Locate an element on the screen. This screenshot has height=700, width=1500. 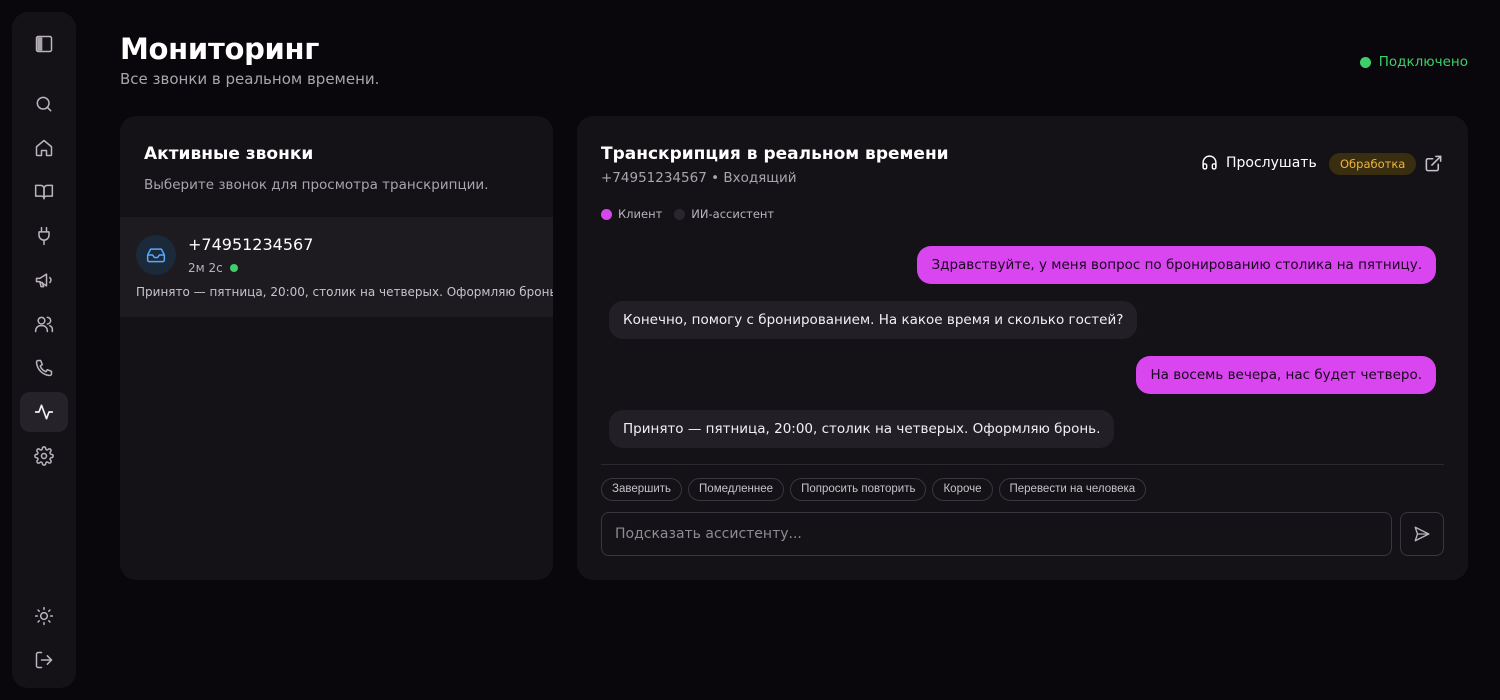
plug-icon is located at coordinates (44, 236).